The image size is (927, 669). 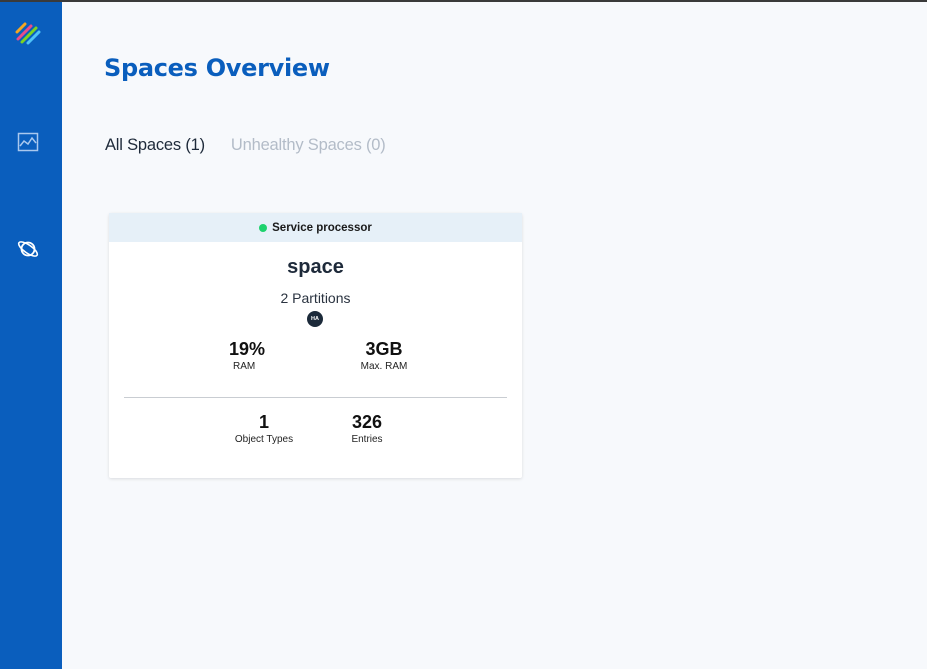 I want to click on max-ram-stat: 3GB Max. RAM, so click(x=384, y=355).